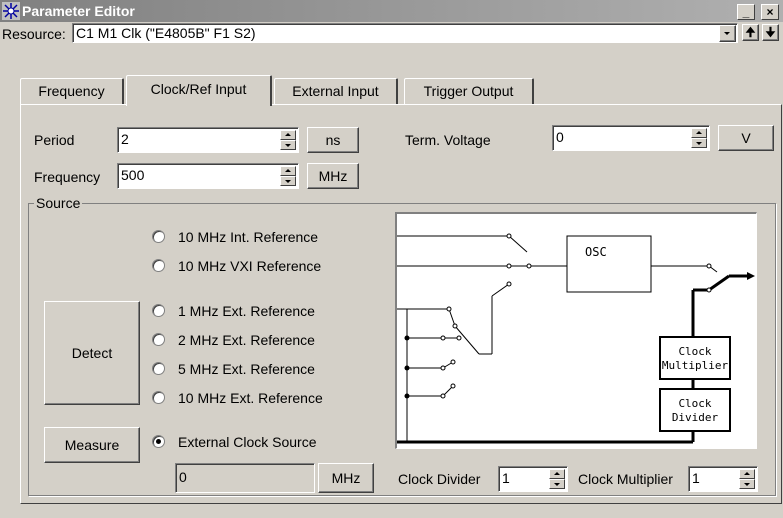 This screenshot has width=783, height=518. What do you see at coordinates (695, 365) in the screenshot?
I see `multiplier-label-2: Multiplier` at bounding box center [695, 365].